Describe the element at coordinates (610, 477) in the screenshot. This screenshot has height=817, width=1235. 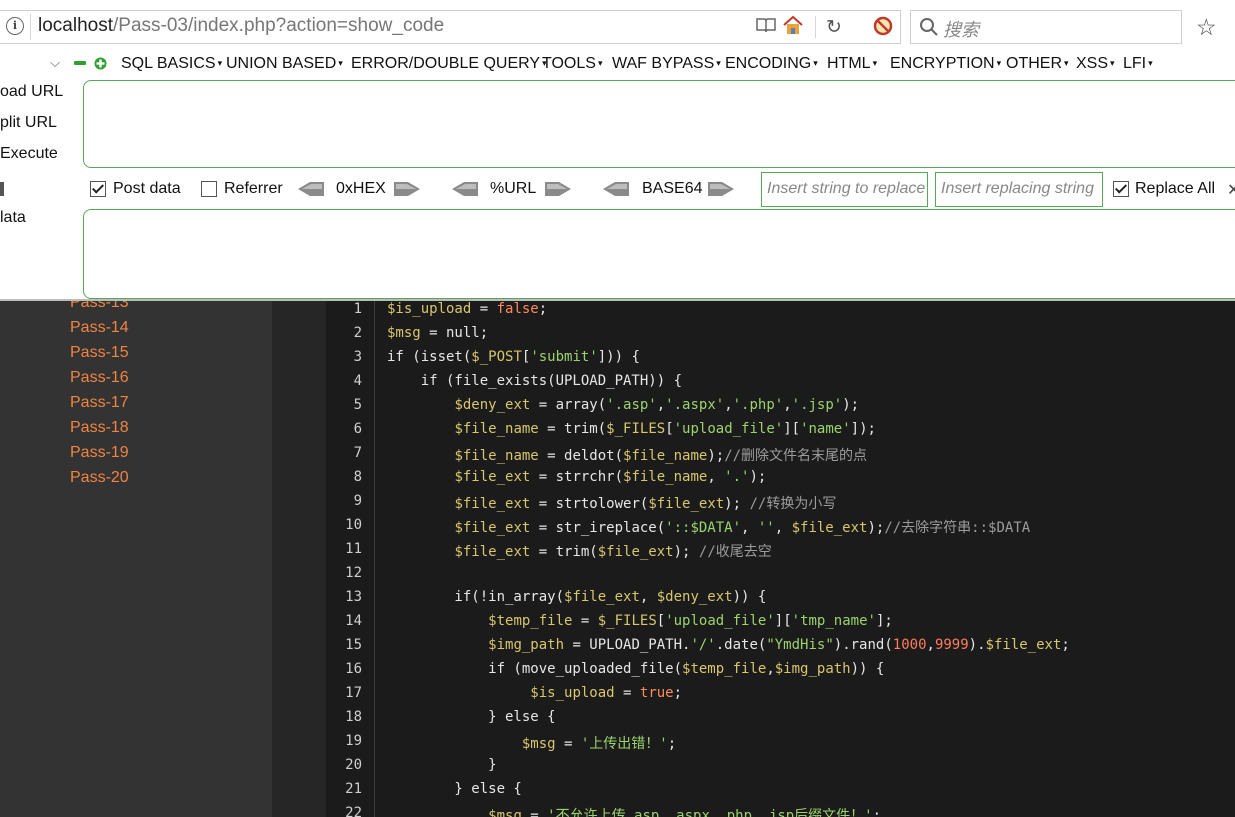
I see `code-line: $file_ext = strrchr($file_name, '.');` at that location.